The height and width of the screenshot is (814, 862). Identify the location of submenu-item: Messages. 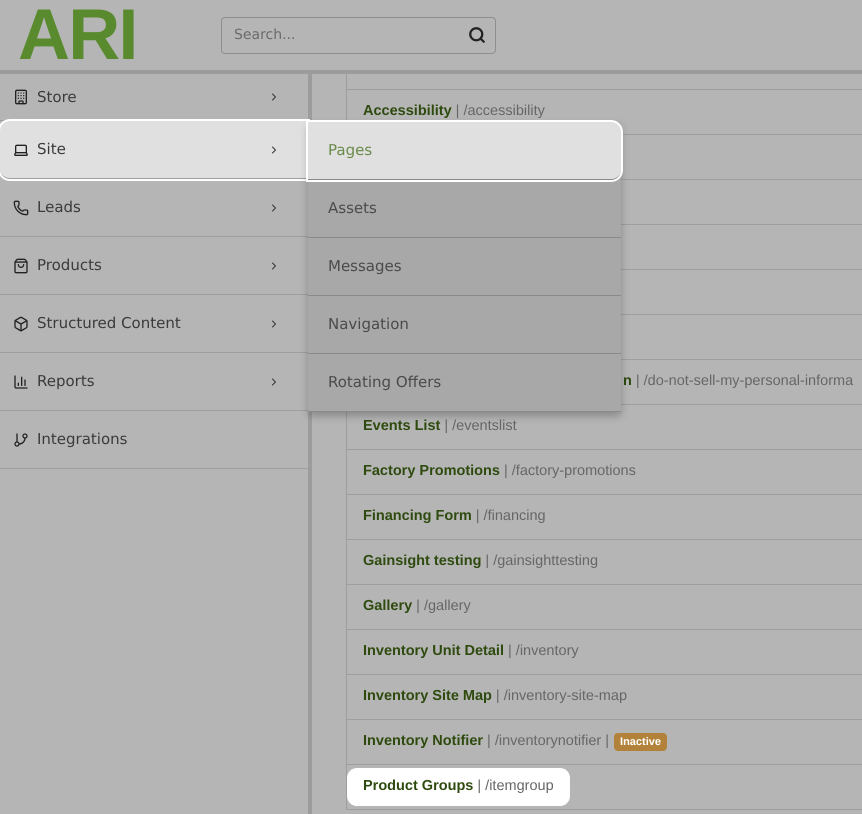
(464, 267).